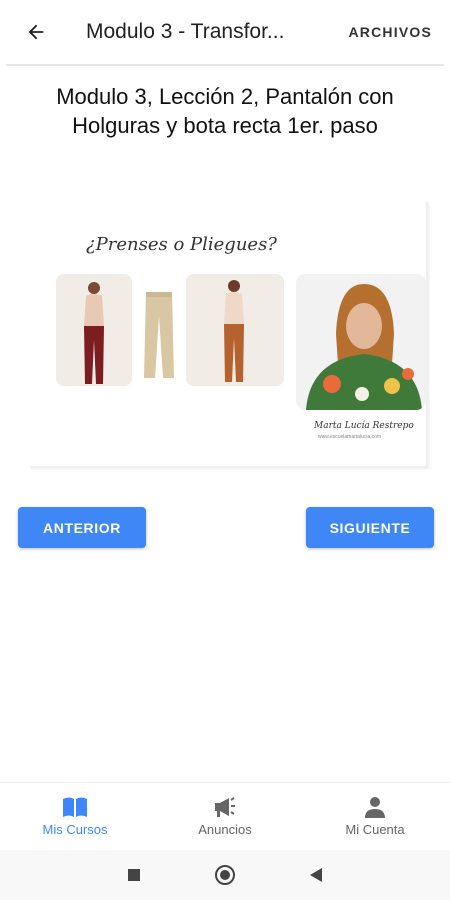  Describe the element at coordinates (350, 437) in the screenshot. I see `presenter-website: www.escuelamartalucia.com` at that location.